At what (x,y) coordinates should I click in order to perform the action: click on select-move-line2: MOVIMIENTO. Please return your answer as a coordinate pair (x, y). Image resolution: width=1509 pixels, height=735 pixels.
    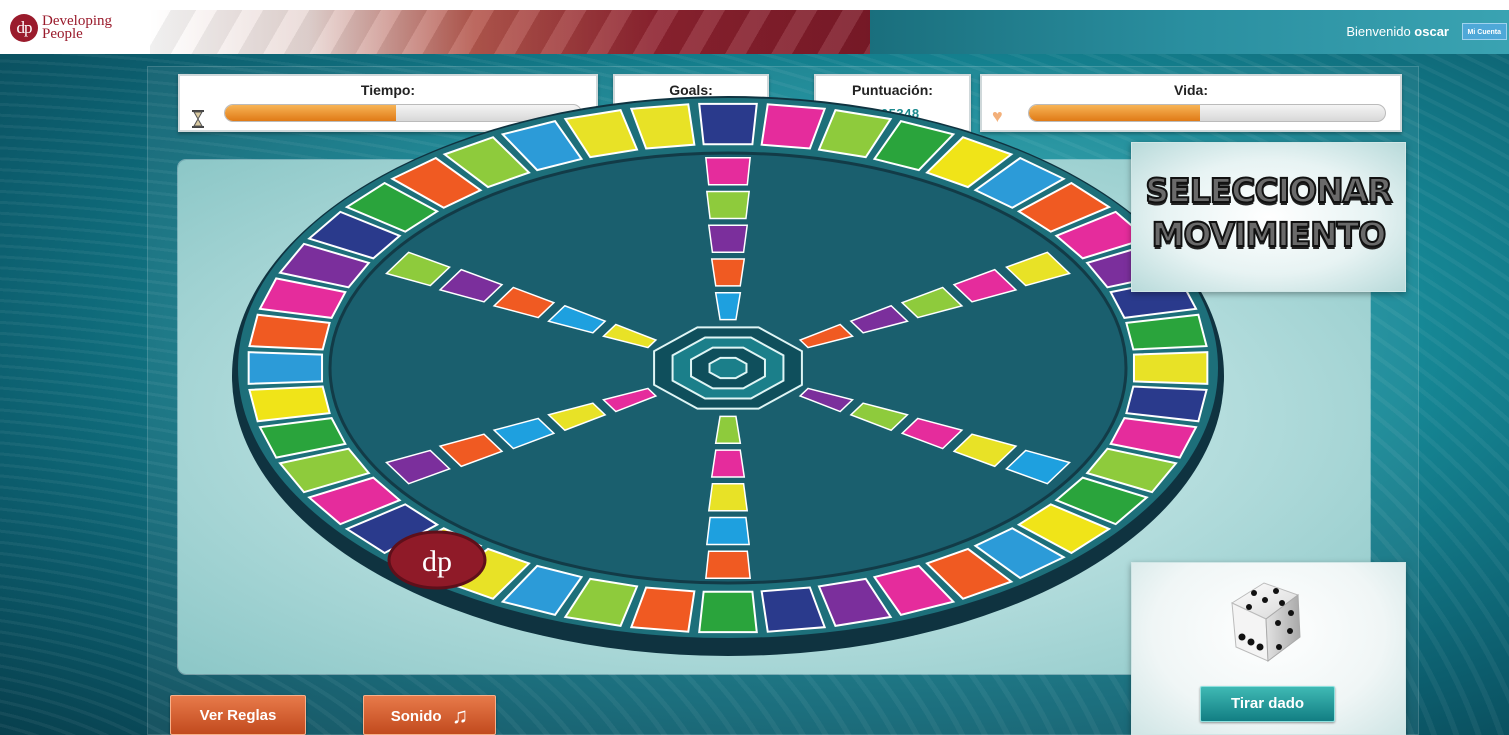
    Looking at the image, I should click on (1269, 234).